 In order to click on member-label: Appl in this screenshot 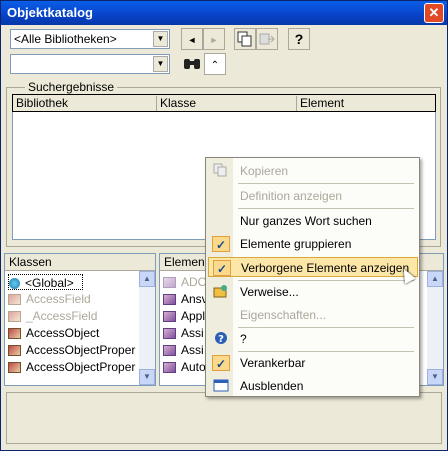, I will do `click(193, 316)`.